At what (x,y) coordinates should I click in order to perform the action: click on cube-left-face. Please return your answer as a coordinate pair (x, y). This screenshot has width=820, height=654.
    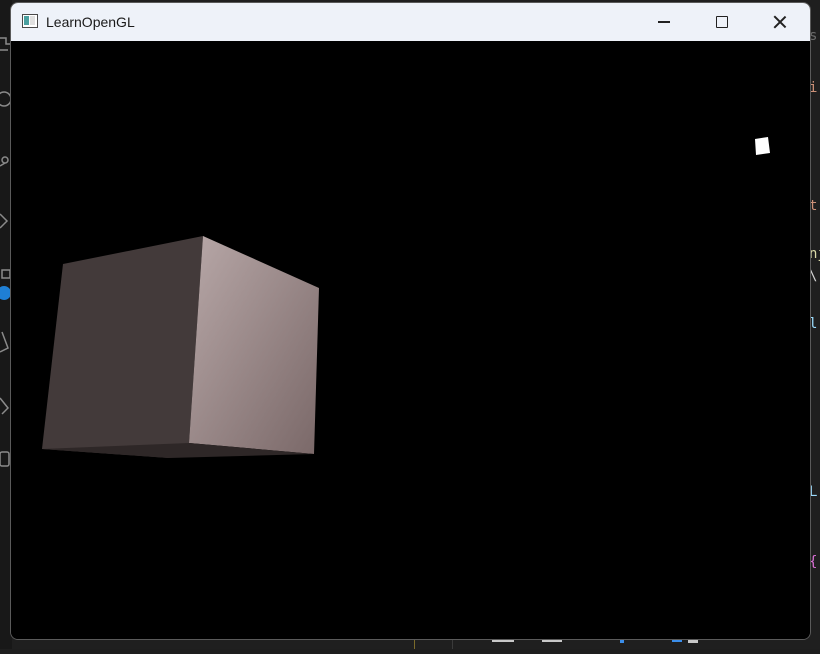
    Looking at the image, I should click on (122, 347).